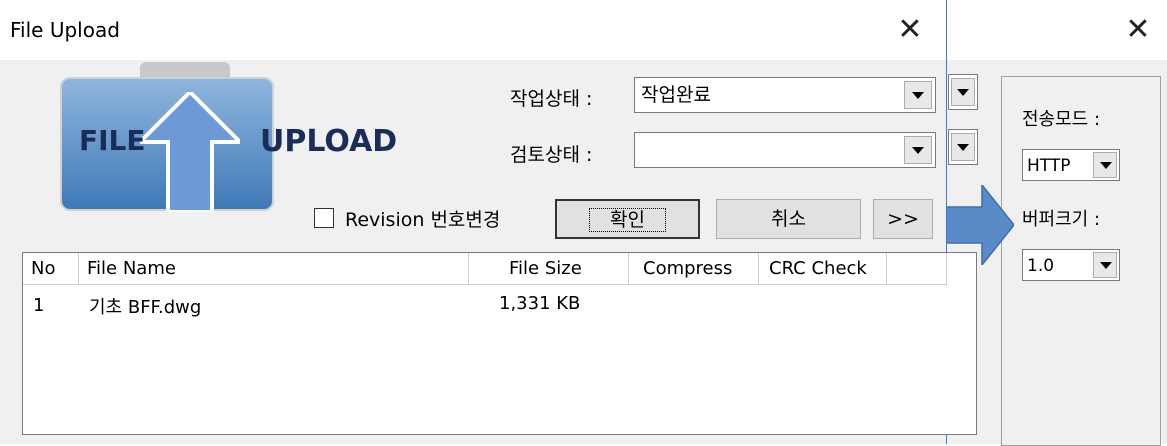 The width and height of the screenshot is (1167, 446). I want to click on file-upload-logo: FILE UPLOAD, so click(230, 137).